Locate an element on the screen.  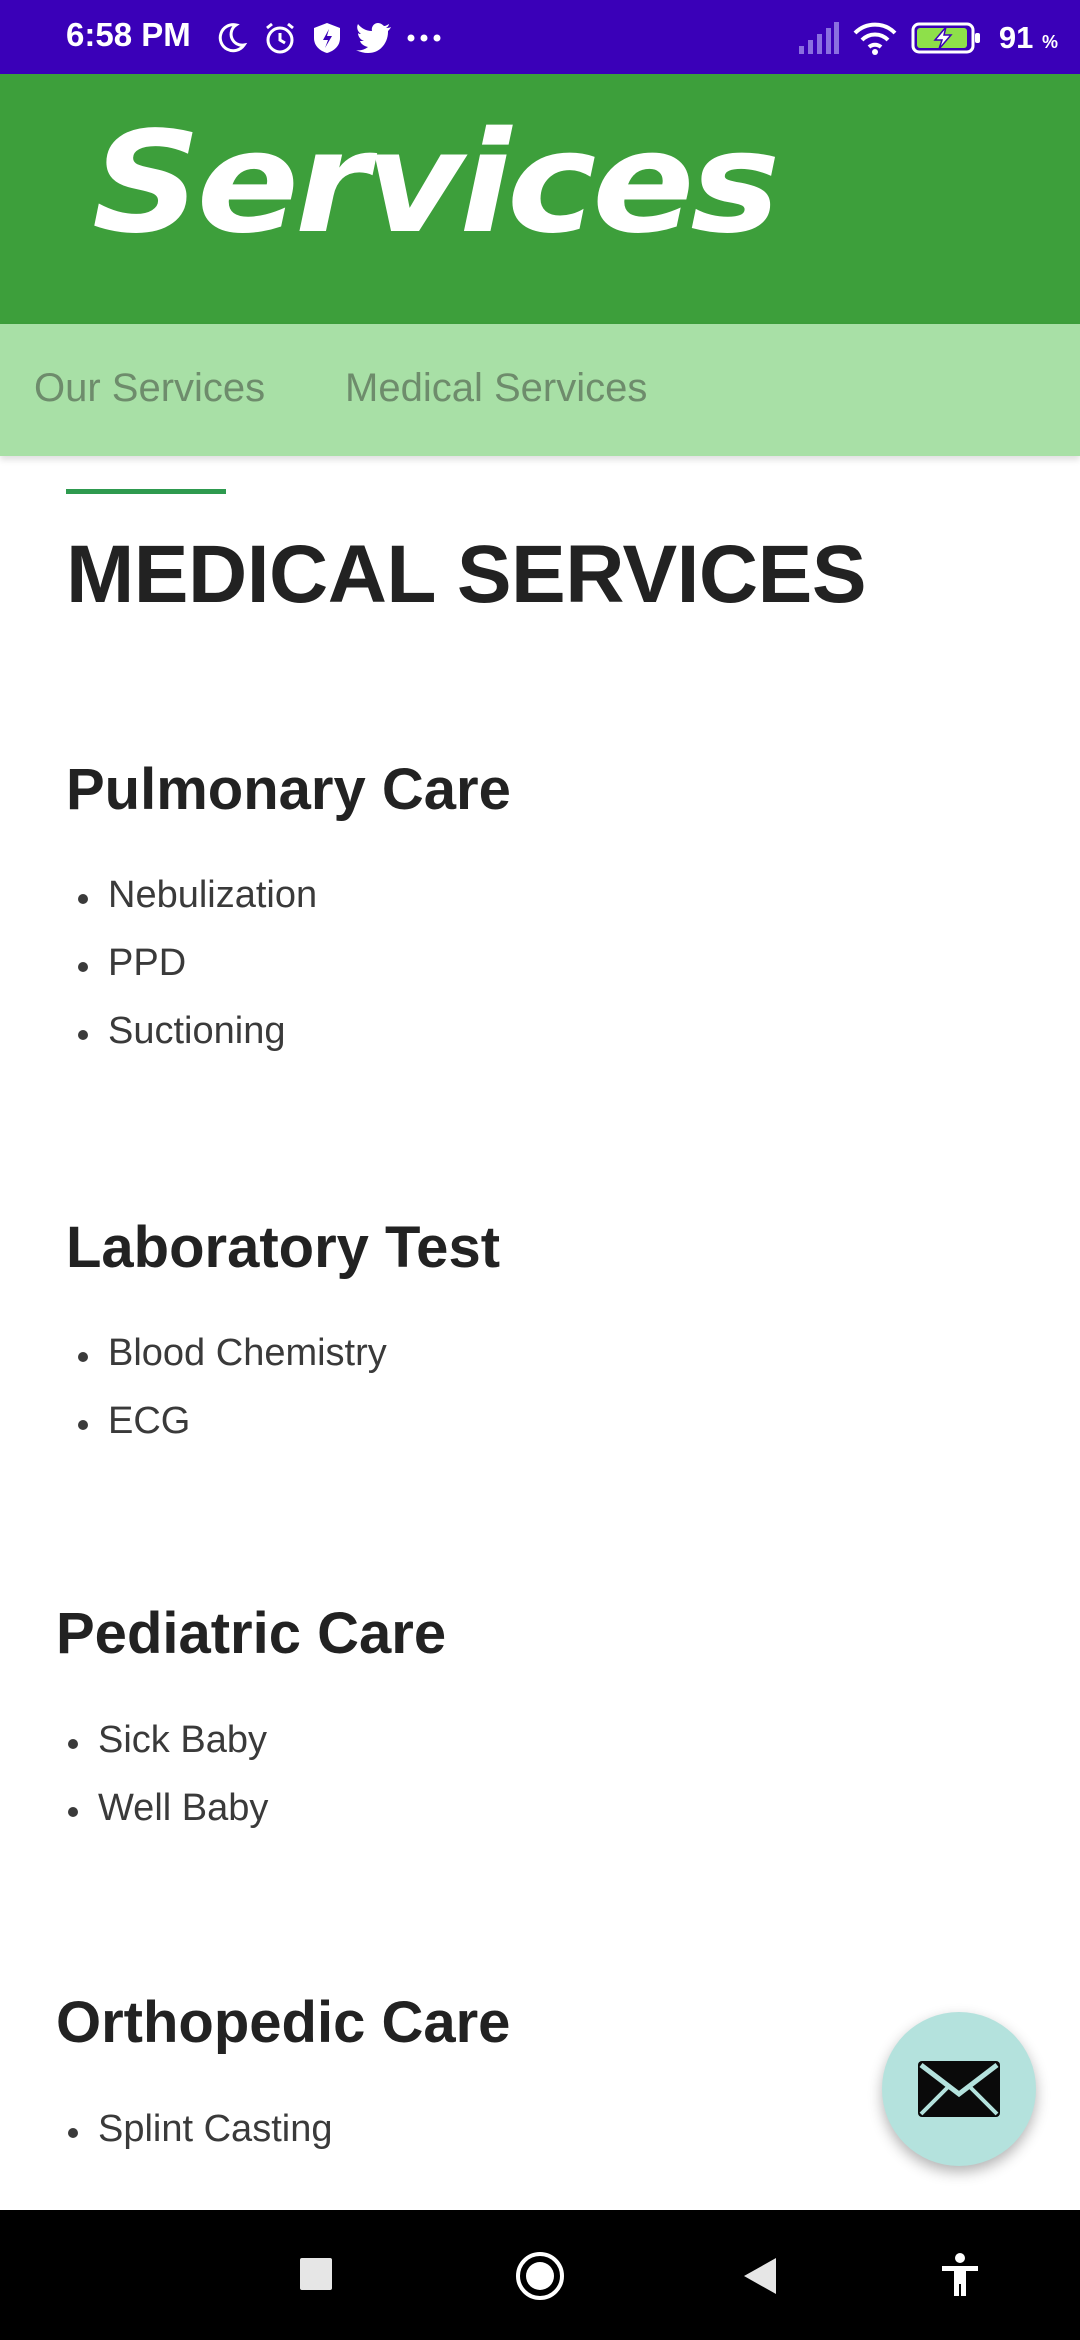
shield-icon is located at coordinates (327, 38).